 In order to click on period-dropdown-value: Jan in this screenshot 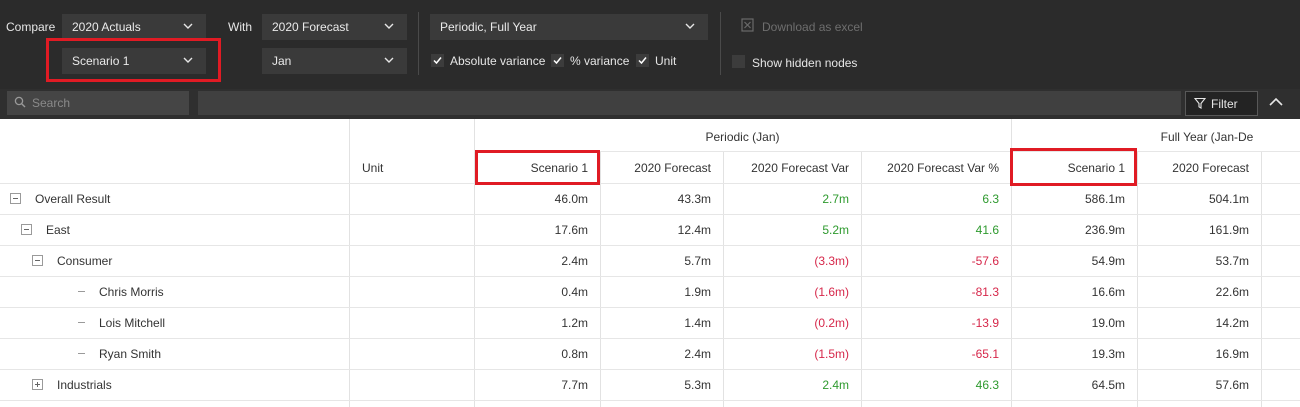, I will do `click(282, 61)`.